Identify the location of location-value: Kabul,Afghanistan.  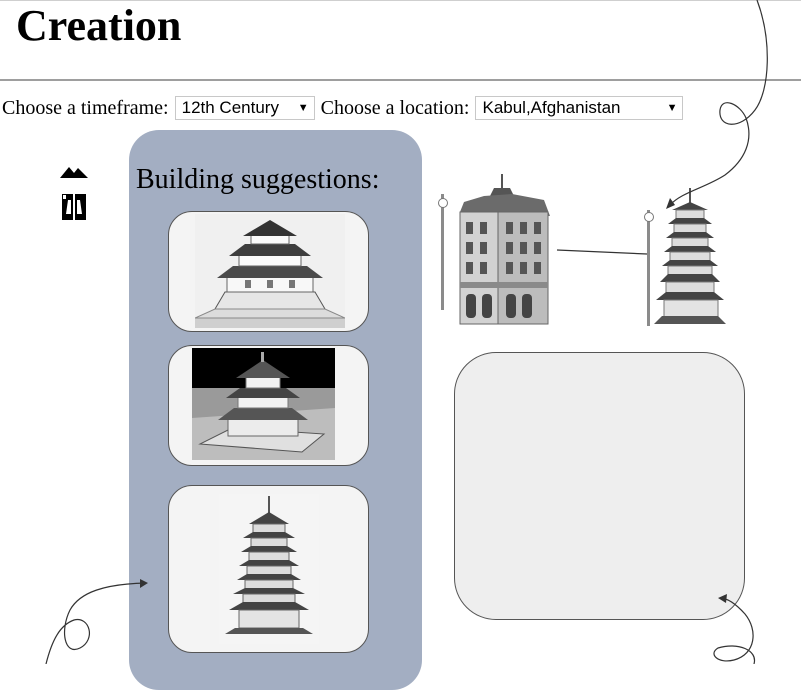
(551, 107).